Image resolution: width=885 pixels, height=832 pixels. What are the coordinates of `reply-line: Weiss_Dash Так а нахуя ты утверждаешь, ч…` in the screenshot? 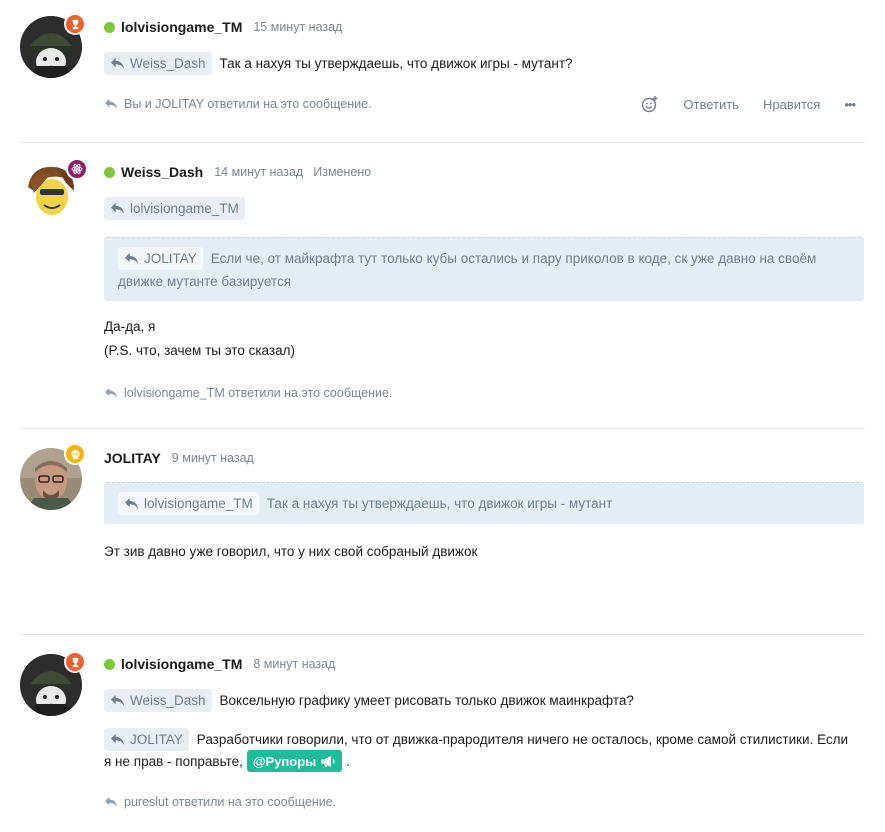 It's located at (338, 63).